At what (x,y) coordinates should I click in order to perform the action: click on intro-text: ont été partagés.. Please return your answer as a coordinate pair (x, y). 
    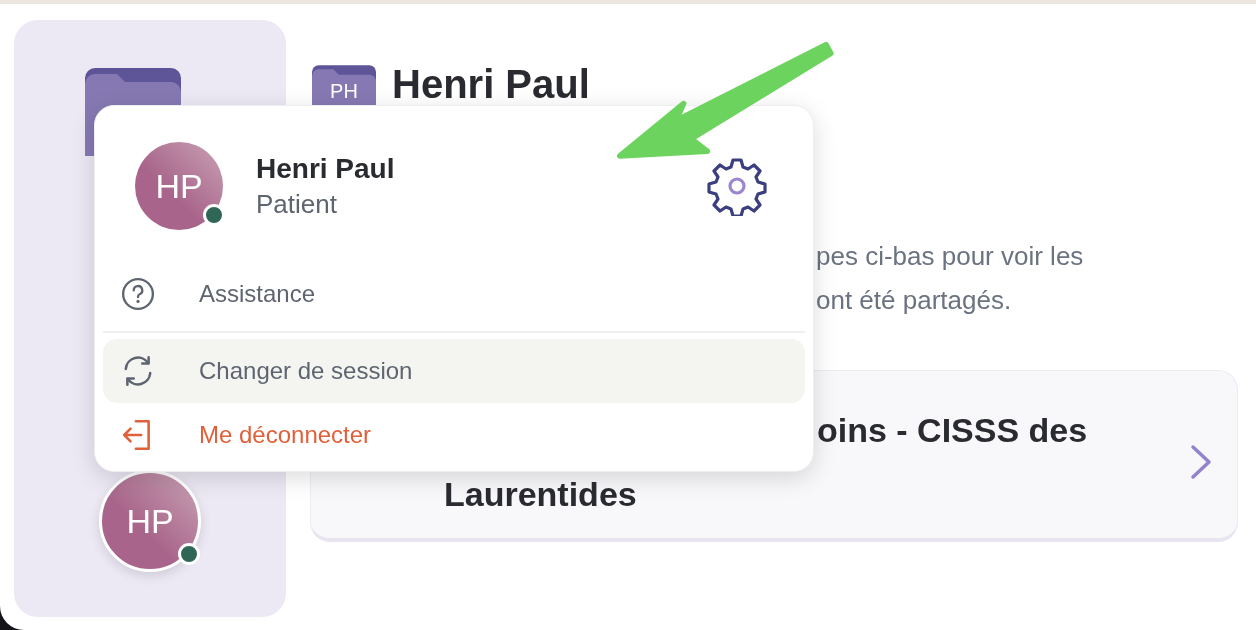
    Looking at the image, I should click on (914, 300).